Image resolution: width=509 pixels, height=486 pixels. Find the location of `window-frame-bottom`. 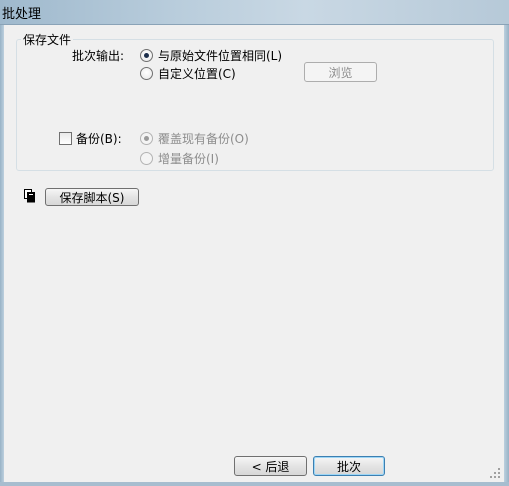

window-frame-bottom is located at coordinates (254, 484).